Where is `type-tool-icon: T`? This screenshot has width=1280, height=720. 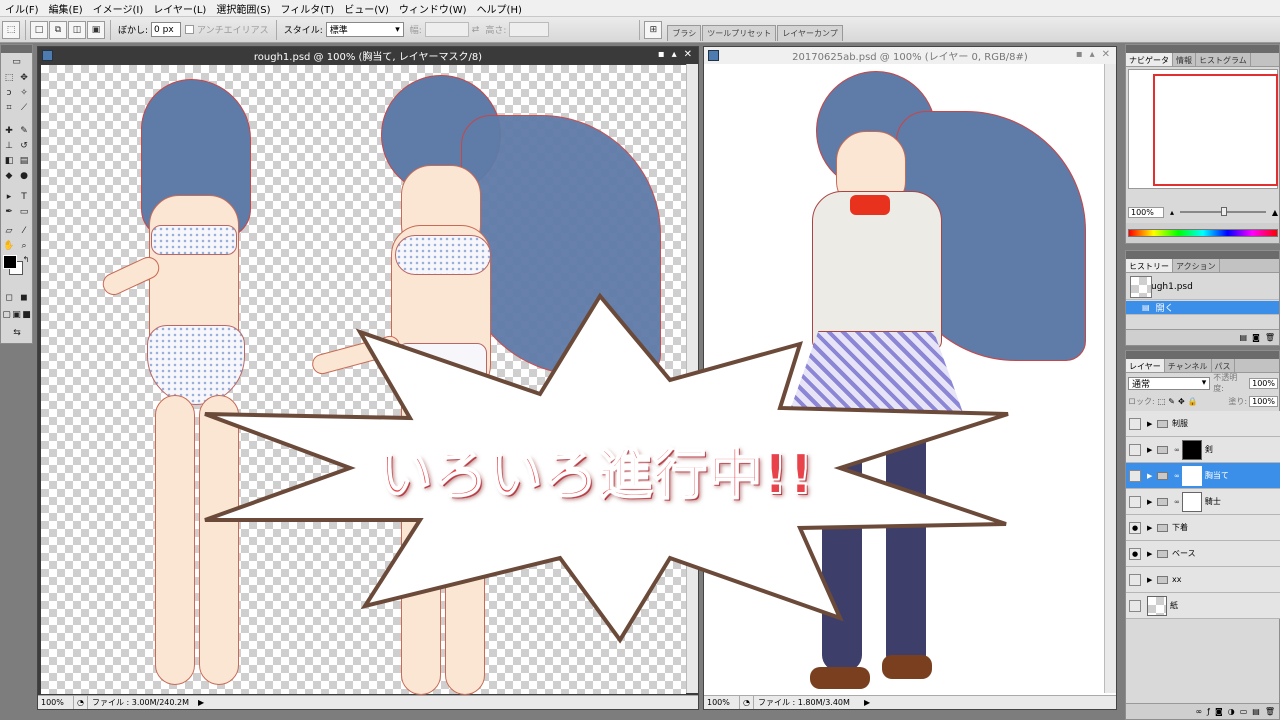 type-tool-icon: T is located at coordinates (24, 197).